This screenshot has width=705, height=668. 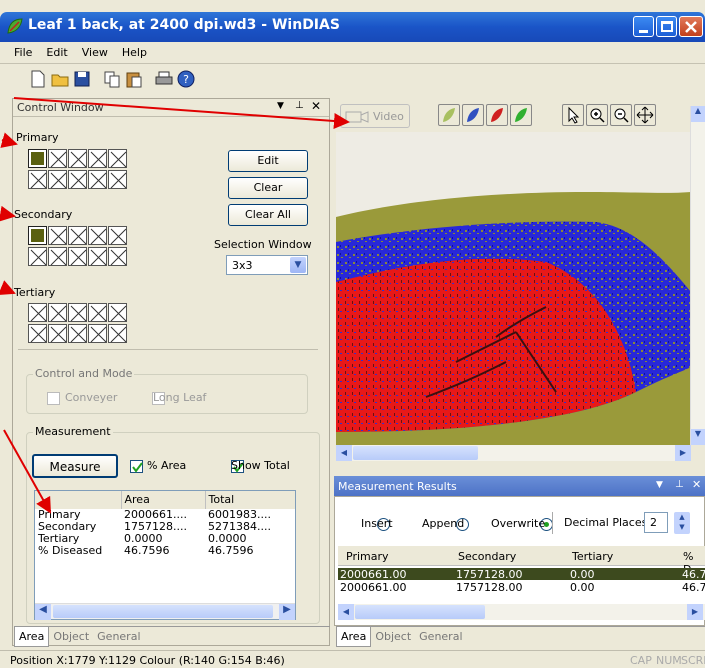 What do you see at coordinates (112, 79) in the screenshot?
I see `copy-icon` at bounding box center [112, 79].